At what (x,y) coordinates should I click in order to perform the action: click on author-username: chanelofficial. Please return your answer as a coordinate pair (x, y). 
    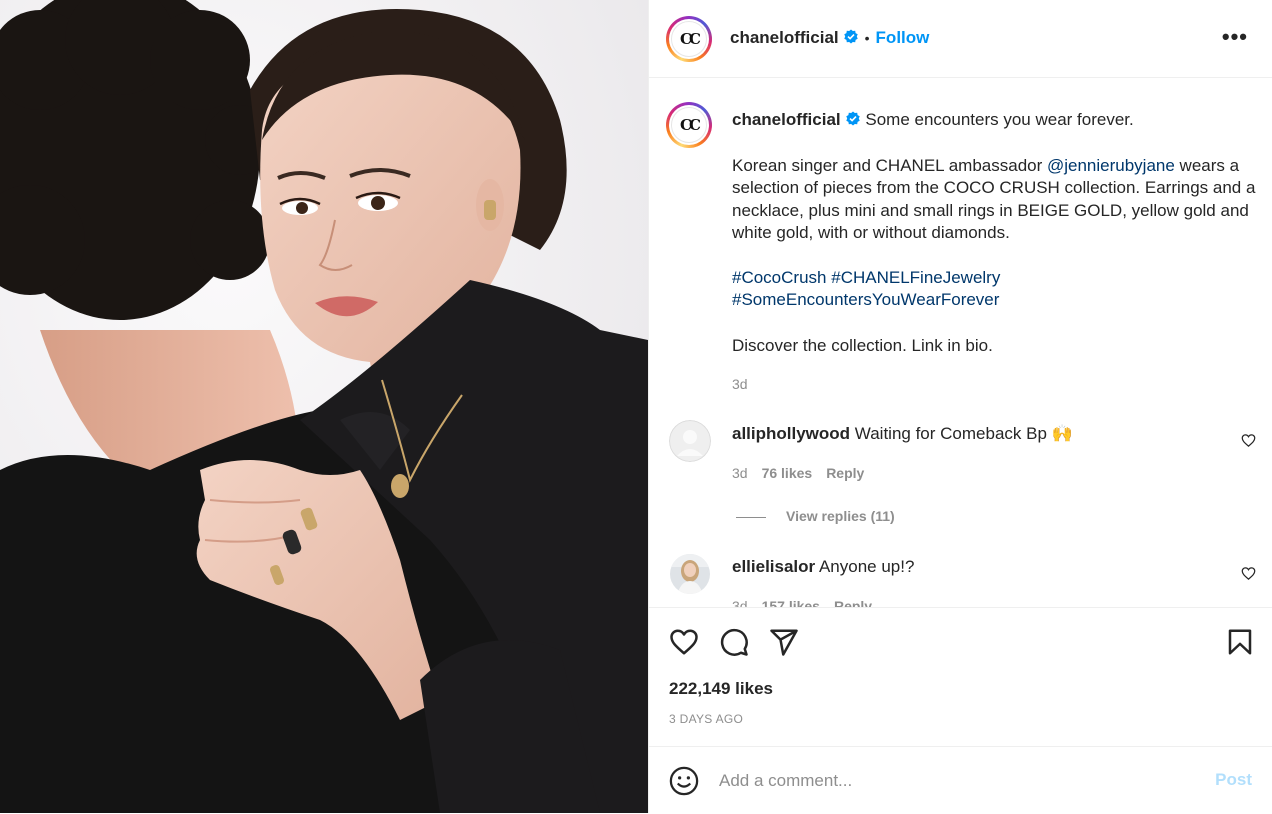
    Looking at the image, I should click on (784, 37).